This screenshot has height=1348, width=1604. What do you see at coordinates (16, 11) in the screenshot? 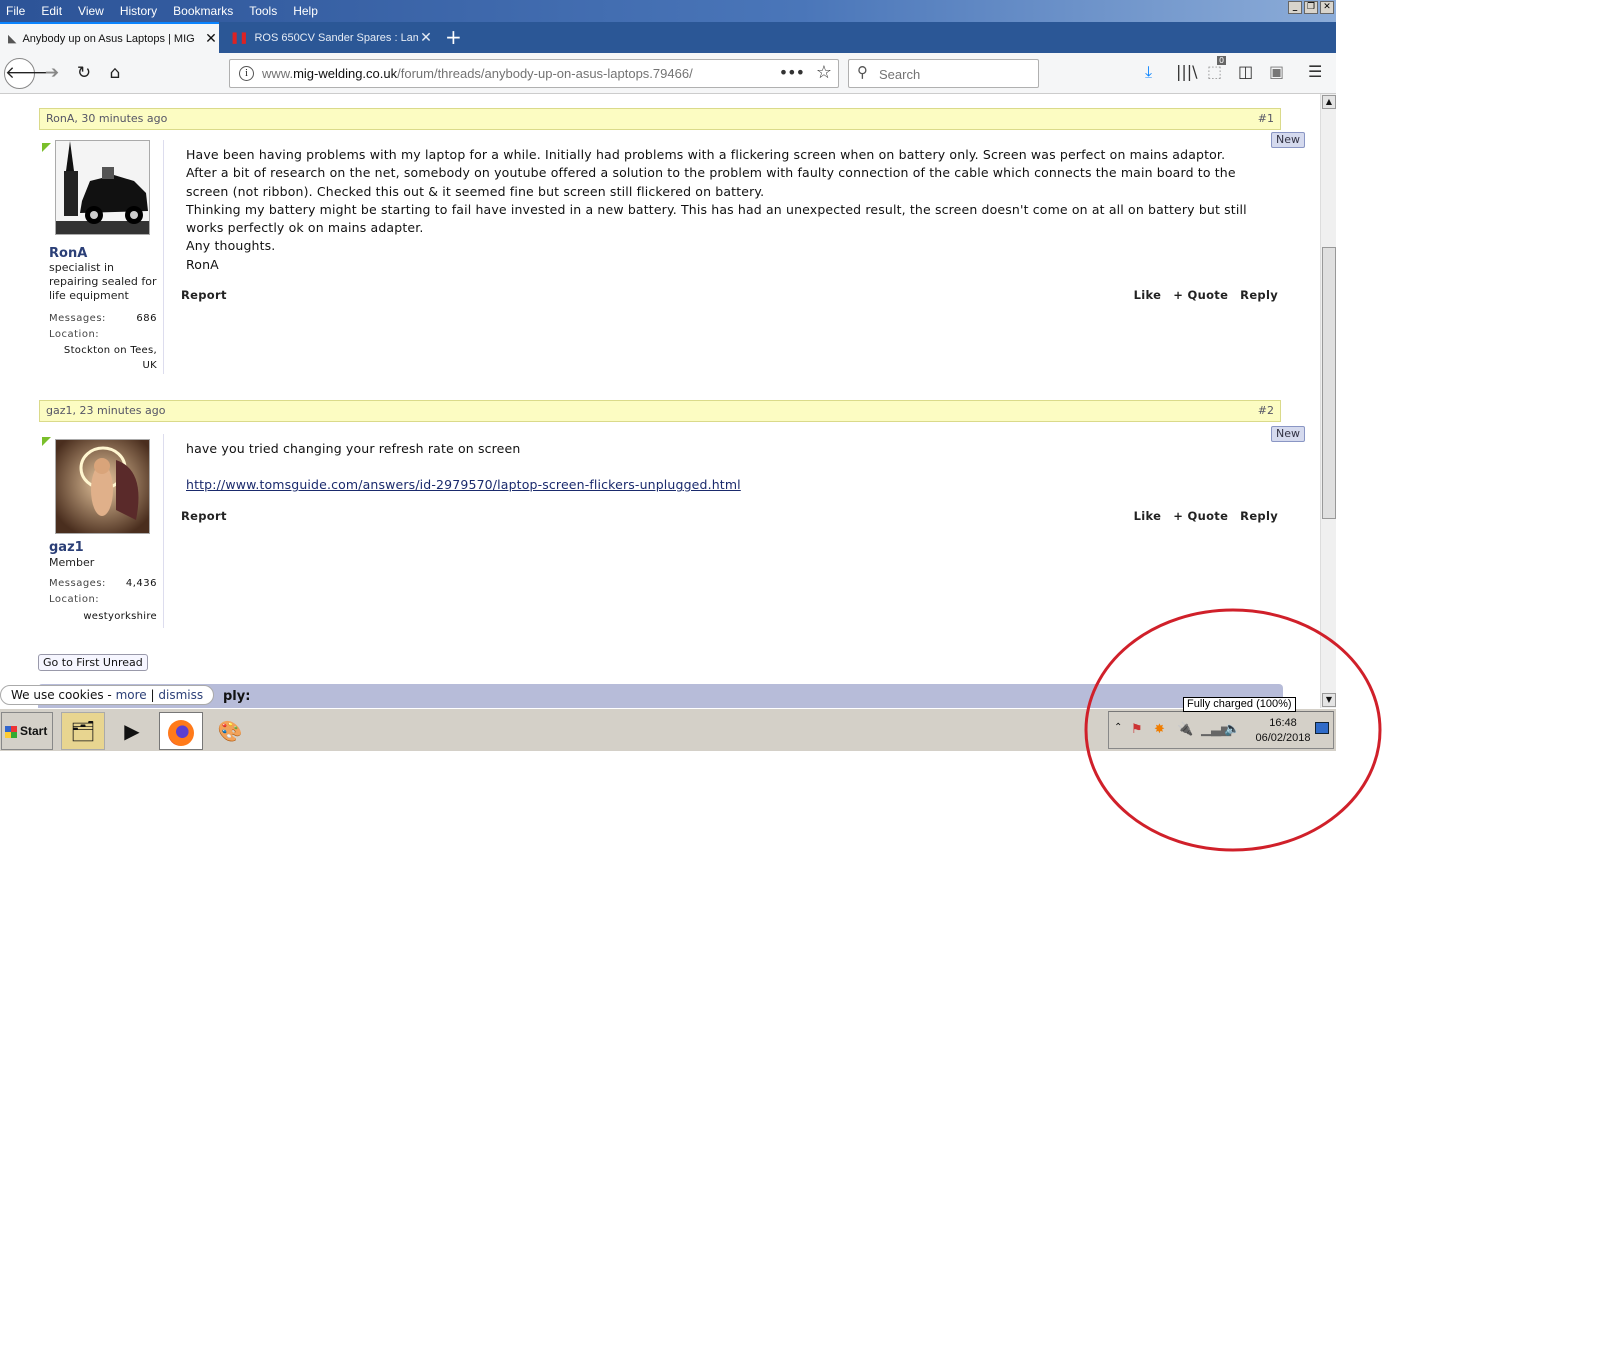
I see `menu-file: File` at bounding box center [16, 11].